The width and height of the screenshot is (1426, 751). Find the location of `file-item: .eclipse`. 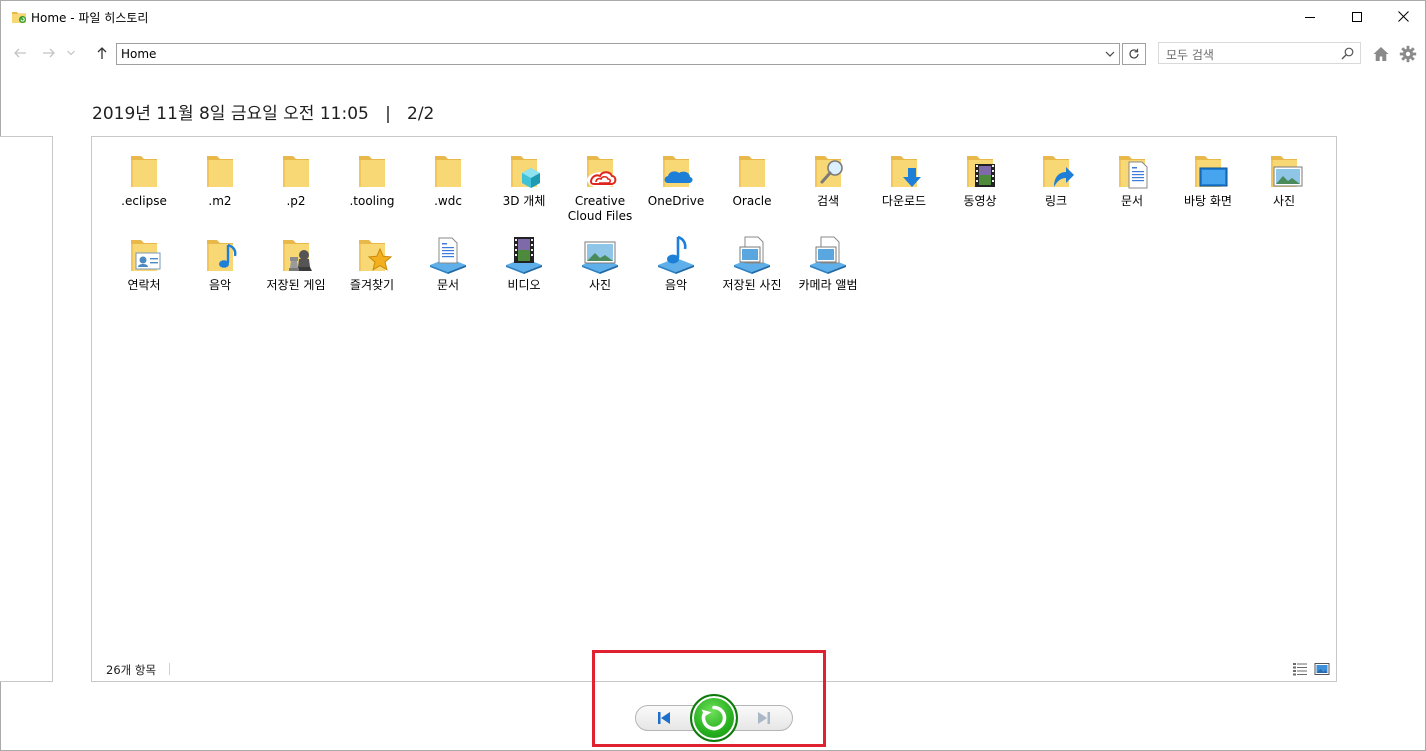

file-item: .eclipse is located at coordinates (144, 187).